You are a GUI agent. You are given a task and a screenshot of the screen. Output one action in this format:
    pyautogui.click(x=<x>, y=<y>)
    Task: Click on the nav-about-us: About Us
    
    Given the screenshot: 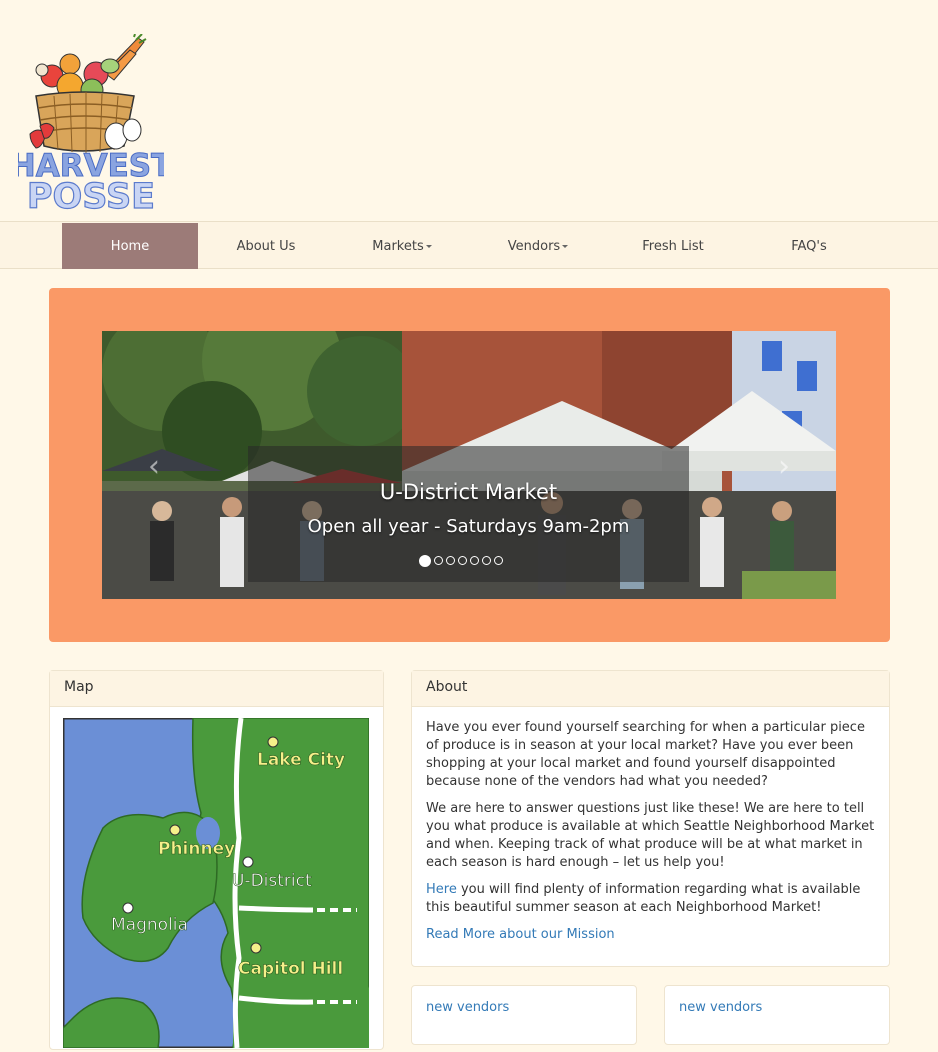 What is the action you would take?
    pyautogui.click(x=266, y=246)
    